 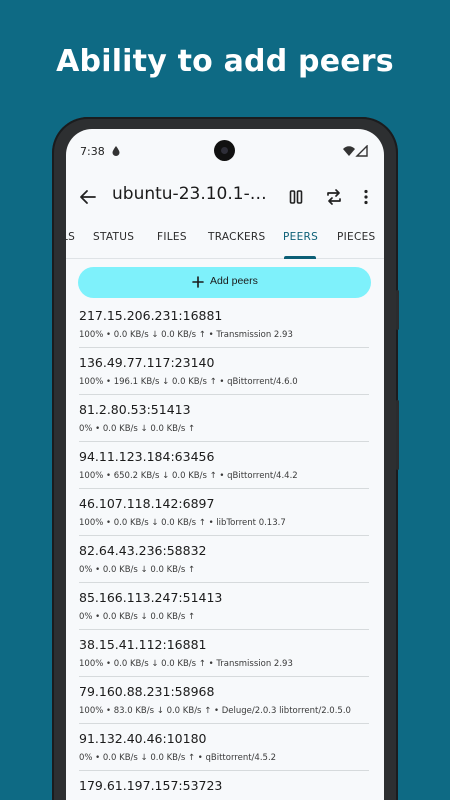 I want to click on signal-icon, so click(x=355, y=151).